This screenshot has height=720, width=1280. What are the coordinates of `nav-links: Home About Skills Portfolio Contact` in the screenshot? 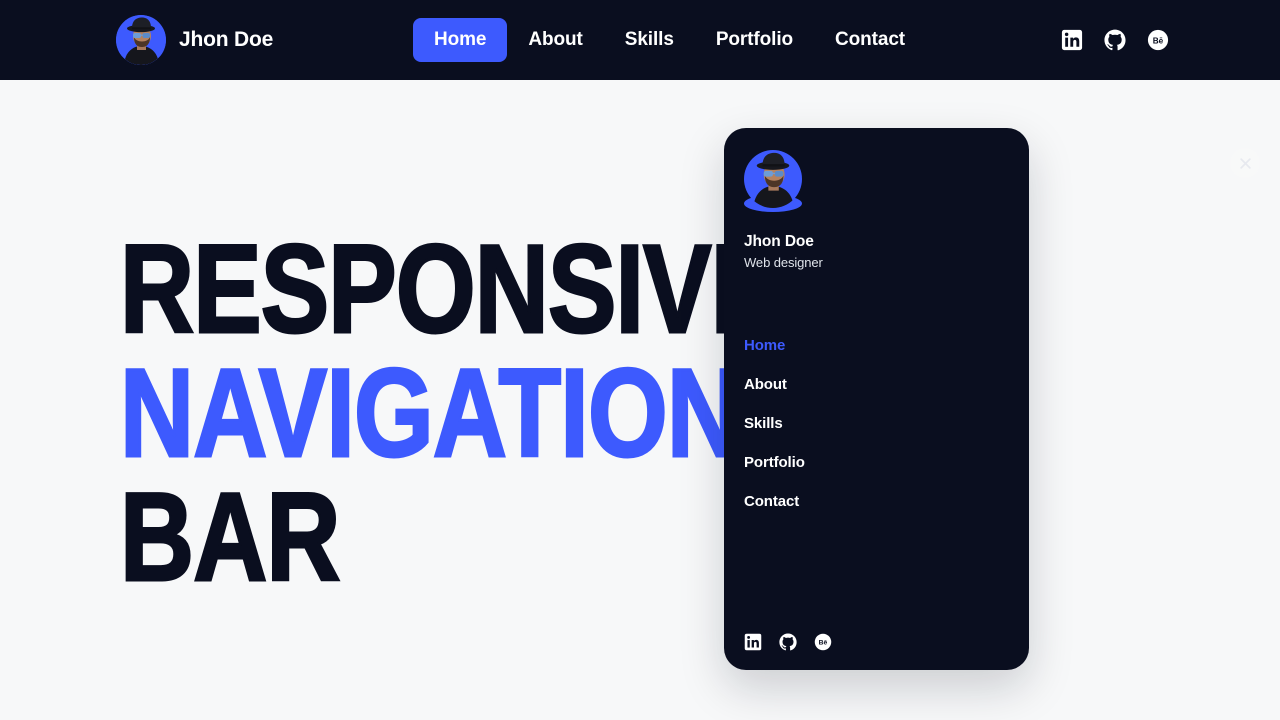 It's located at (669, 40).